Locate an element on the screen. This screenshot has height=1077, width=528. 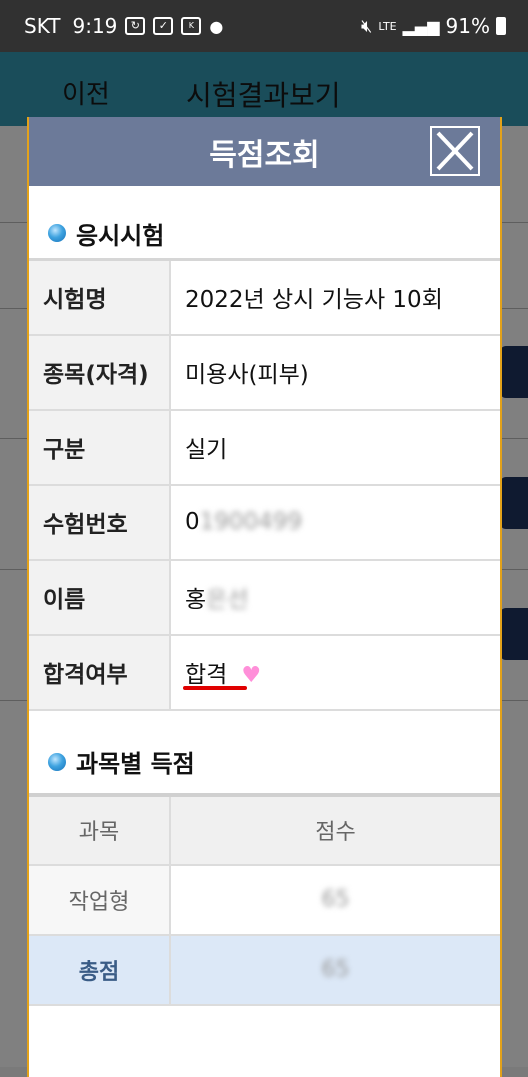
close-button is located at coordinates (455, 151).